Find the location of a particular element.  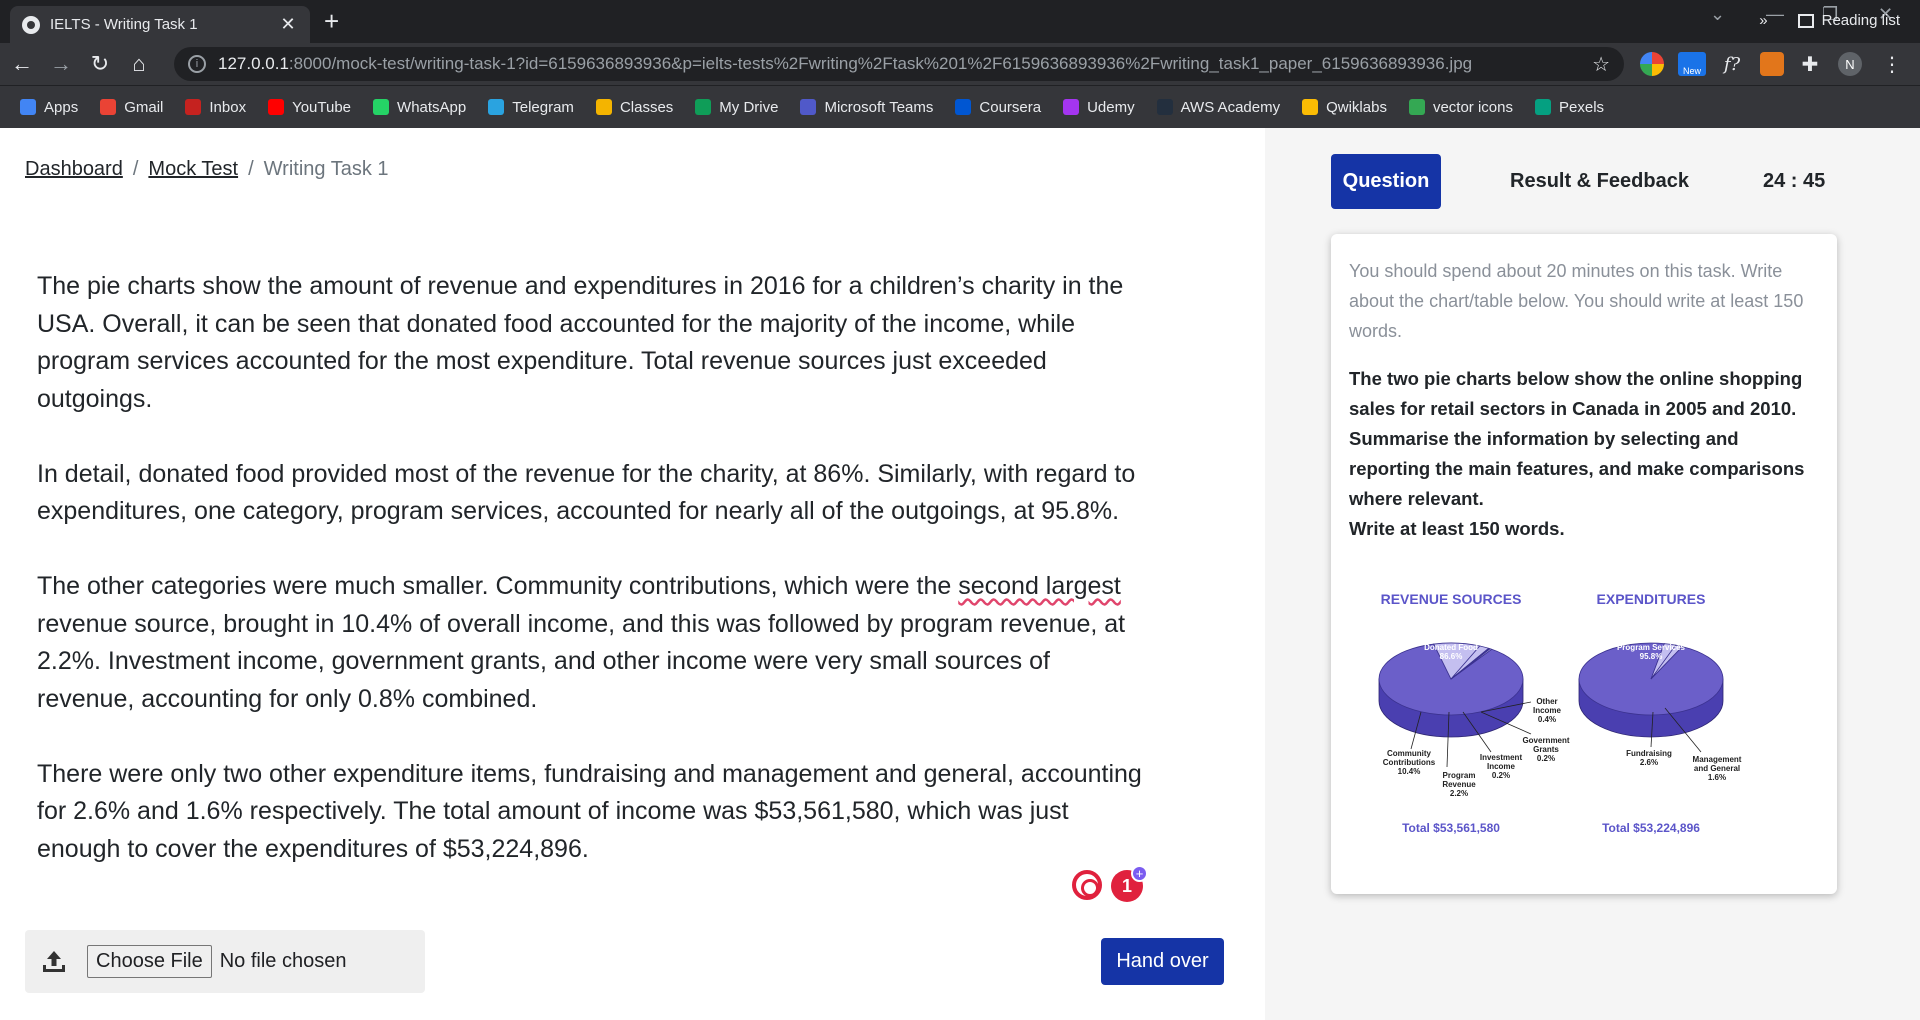

pie-slice-label: and General is located at coordinates (1717, 768).